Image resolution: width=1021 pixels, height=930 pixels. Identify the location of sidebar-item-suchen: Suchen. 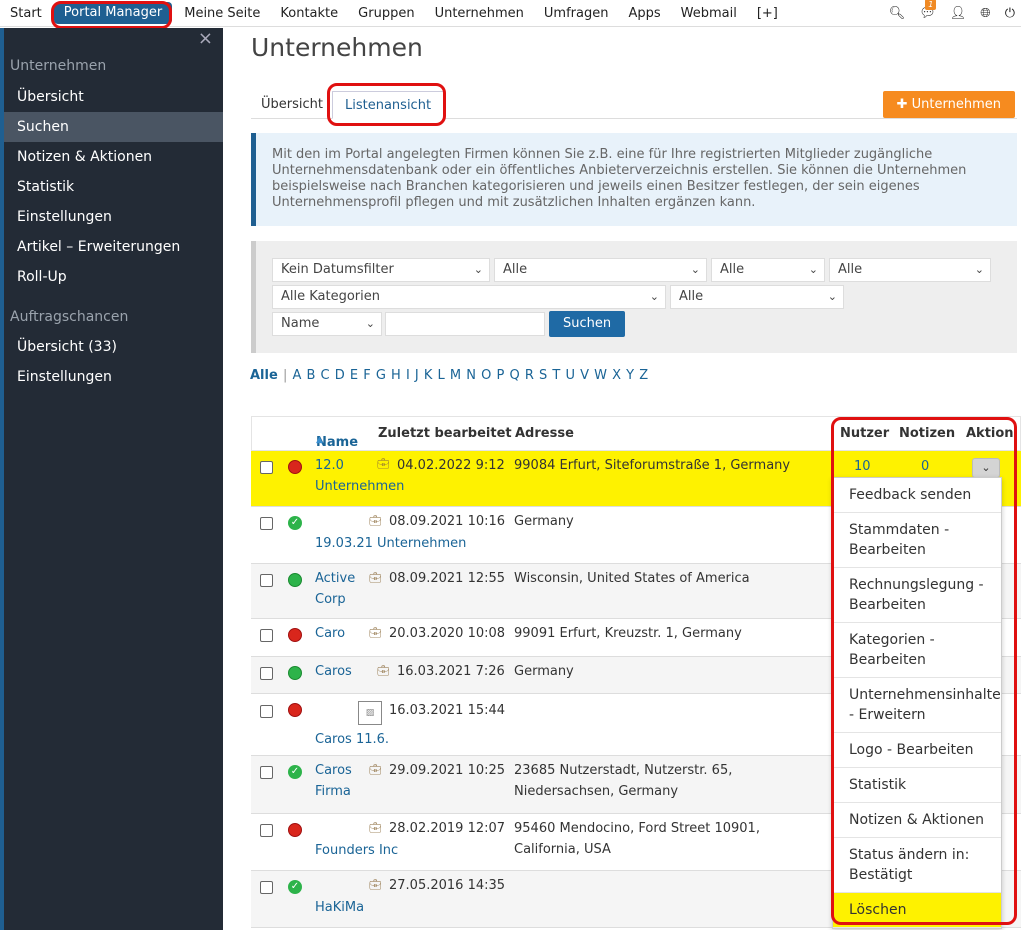
(113, 127).